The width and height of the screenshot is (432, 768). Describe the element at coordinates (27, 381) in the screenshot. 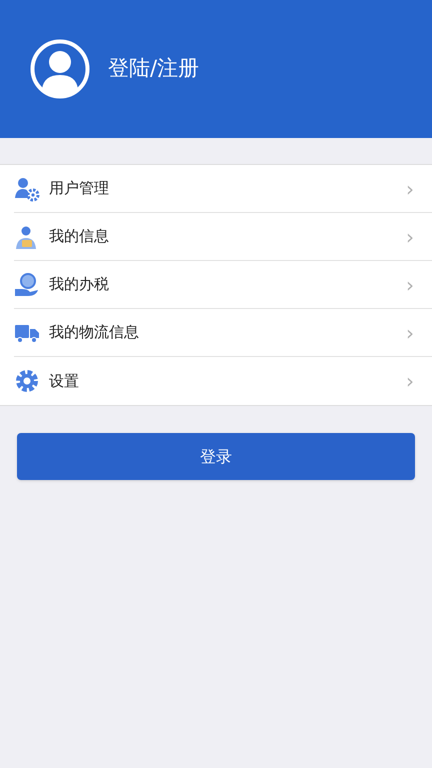

I see `settings-icon` at that location.